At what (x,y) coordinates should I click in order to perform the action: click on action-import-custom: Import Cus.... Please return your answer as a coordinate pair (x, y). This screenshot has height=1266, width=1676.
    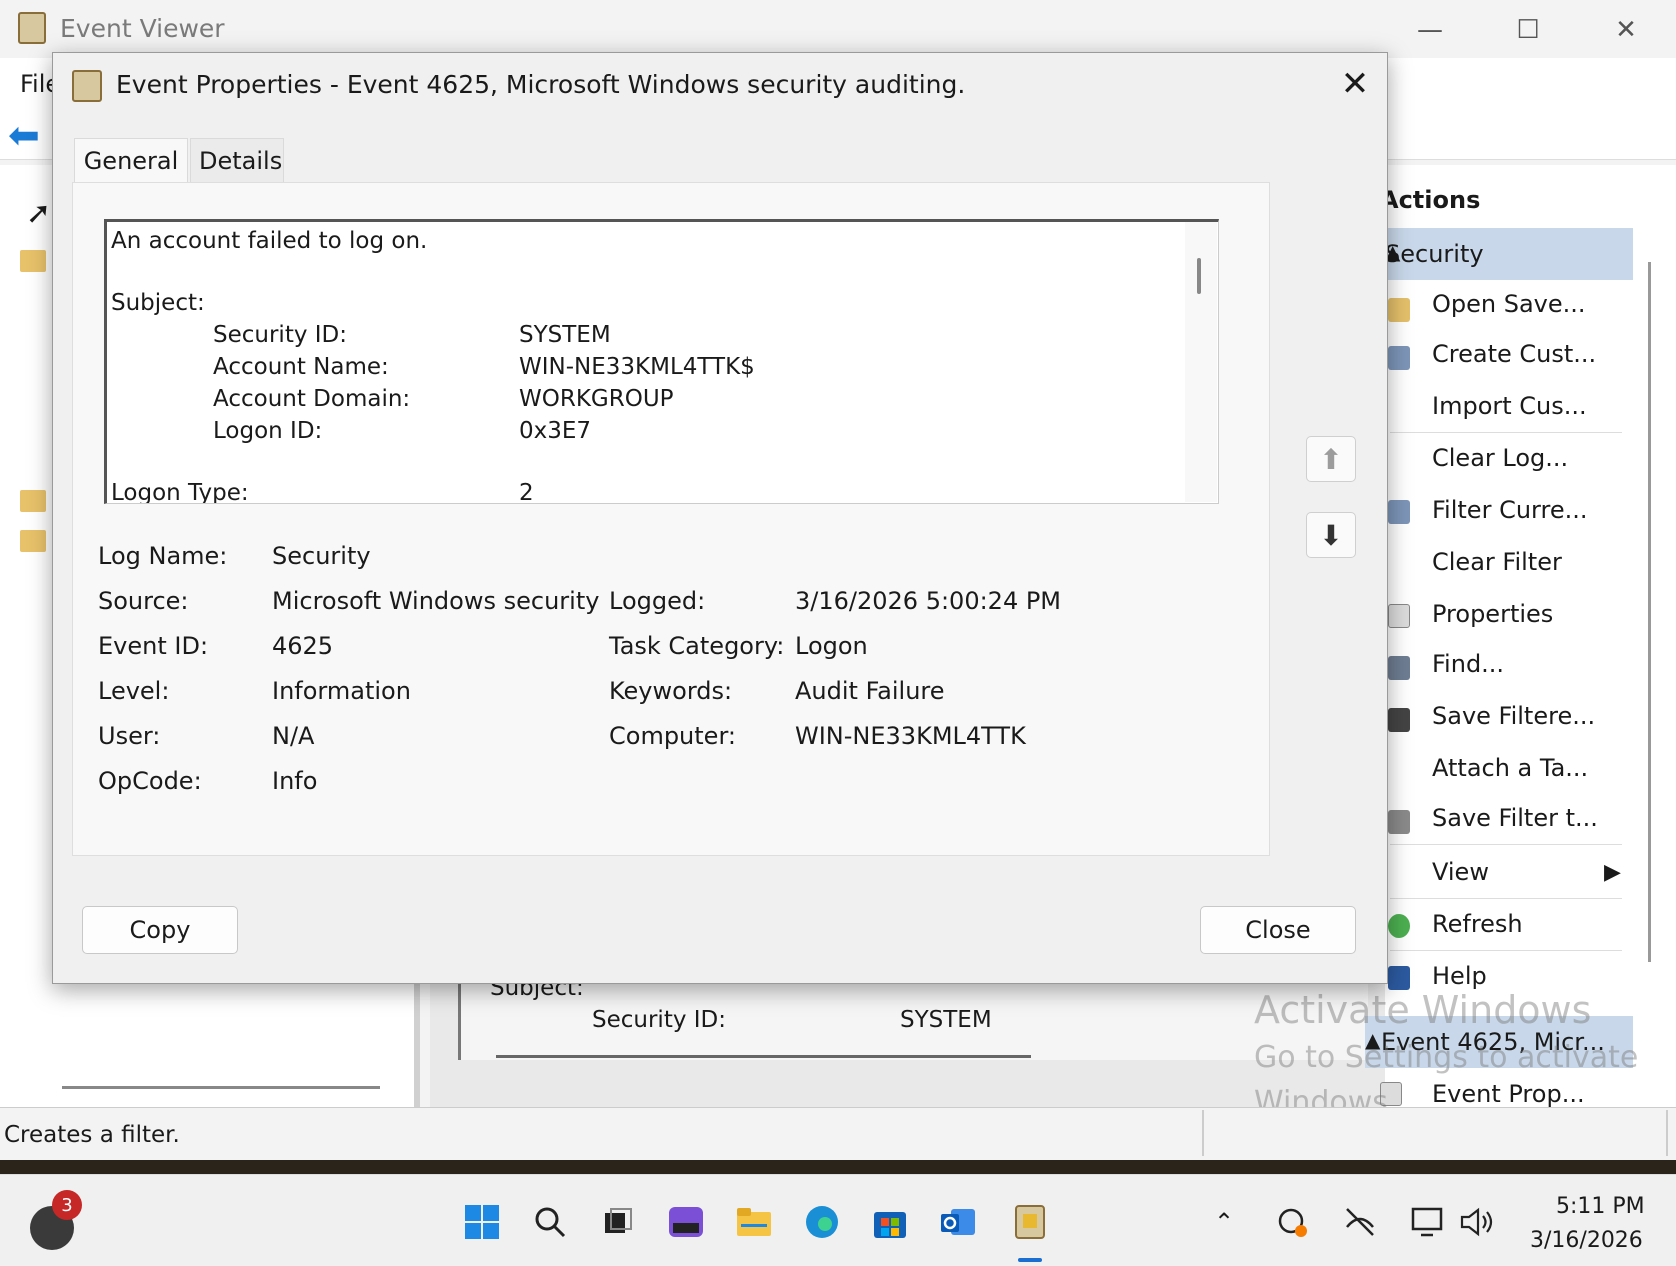
    Looking at the image, I should click on (1509, 406).